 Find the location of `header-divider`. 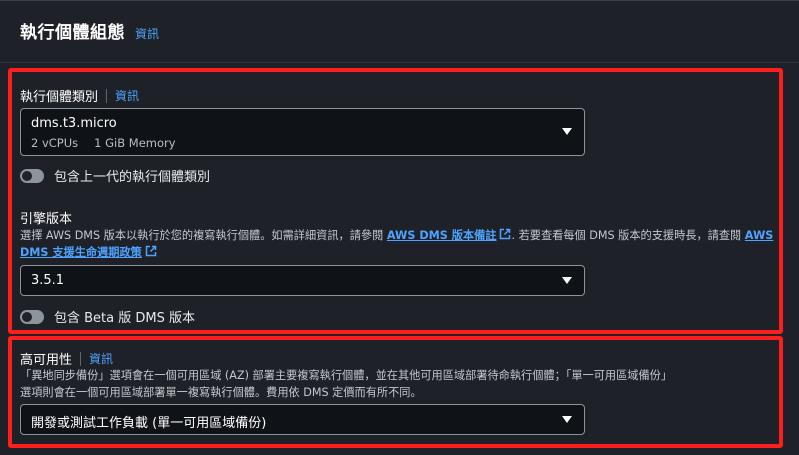

header-divider is located at coordinates (399, 62).